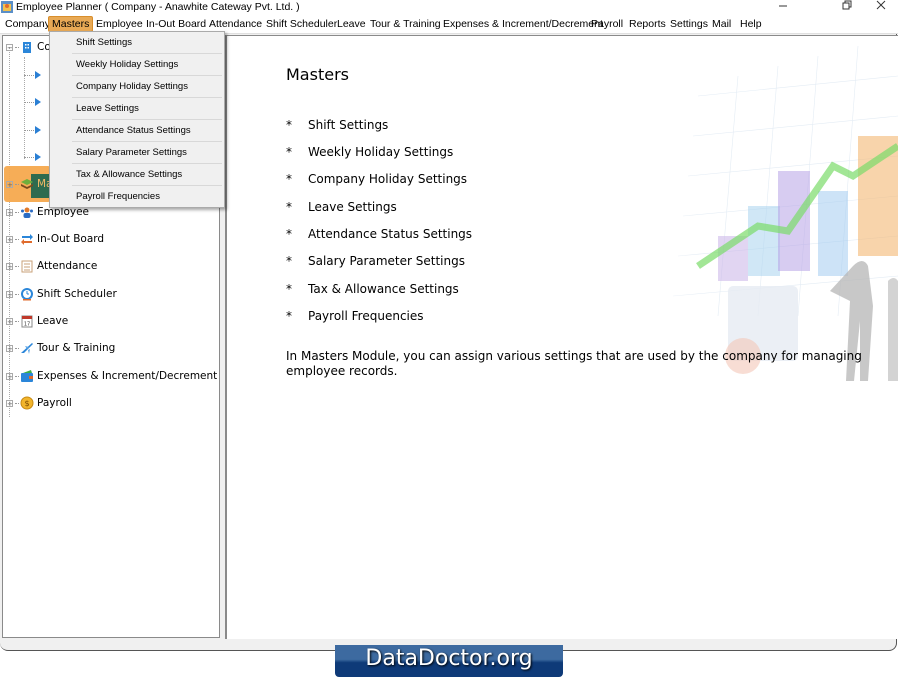 The height and width of the screenshot is (677, 898). What do you see at coordinates (647, 24) in the screenshot?
I see `menu-reports: Reports` at bounding box center [647, 24].